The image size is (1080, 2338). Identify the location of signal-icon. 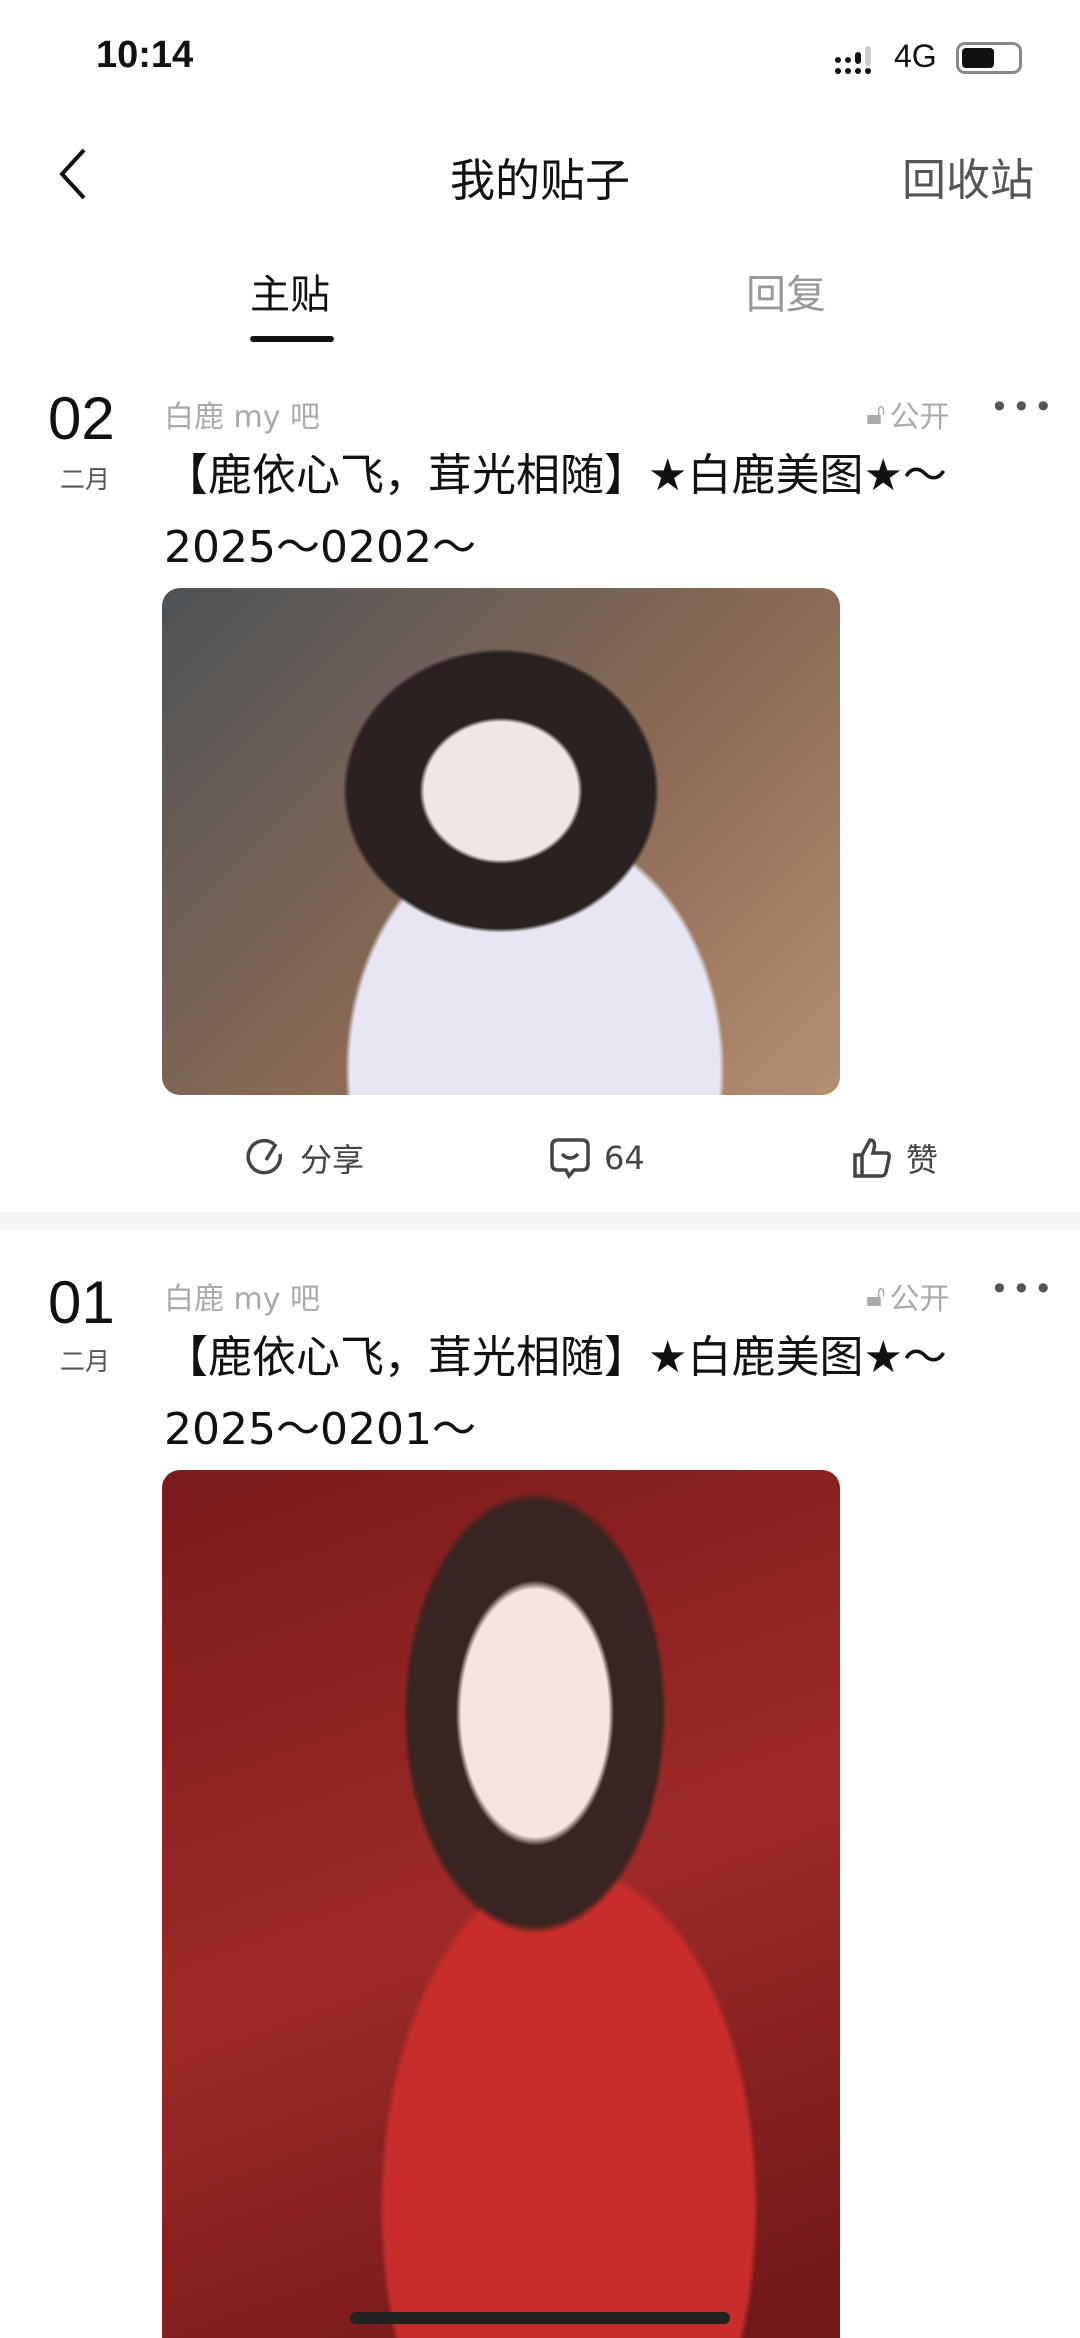
(853, 60).